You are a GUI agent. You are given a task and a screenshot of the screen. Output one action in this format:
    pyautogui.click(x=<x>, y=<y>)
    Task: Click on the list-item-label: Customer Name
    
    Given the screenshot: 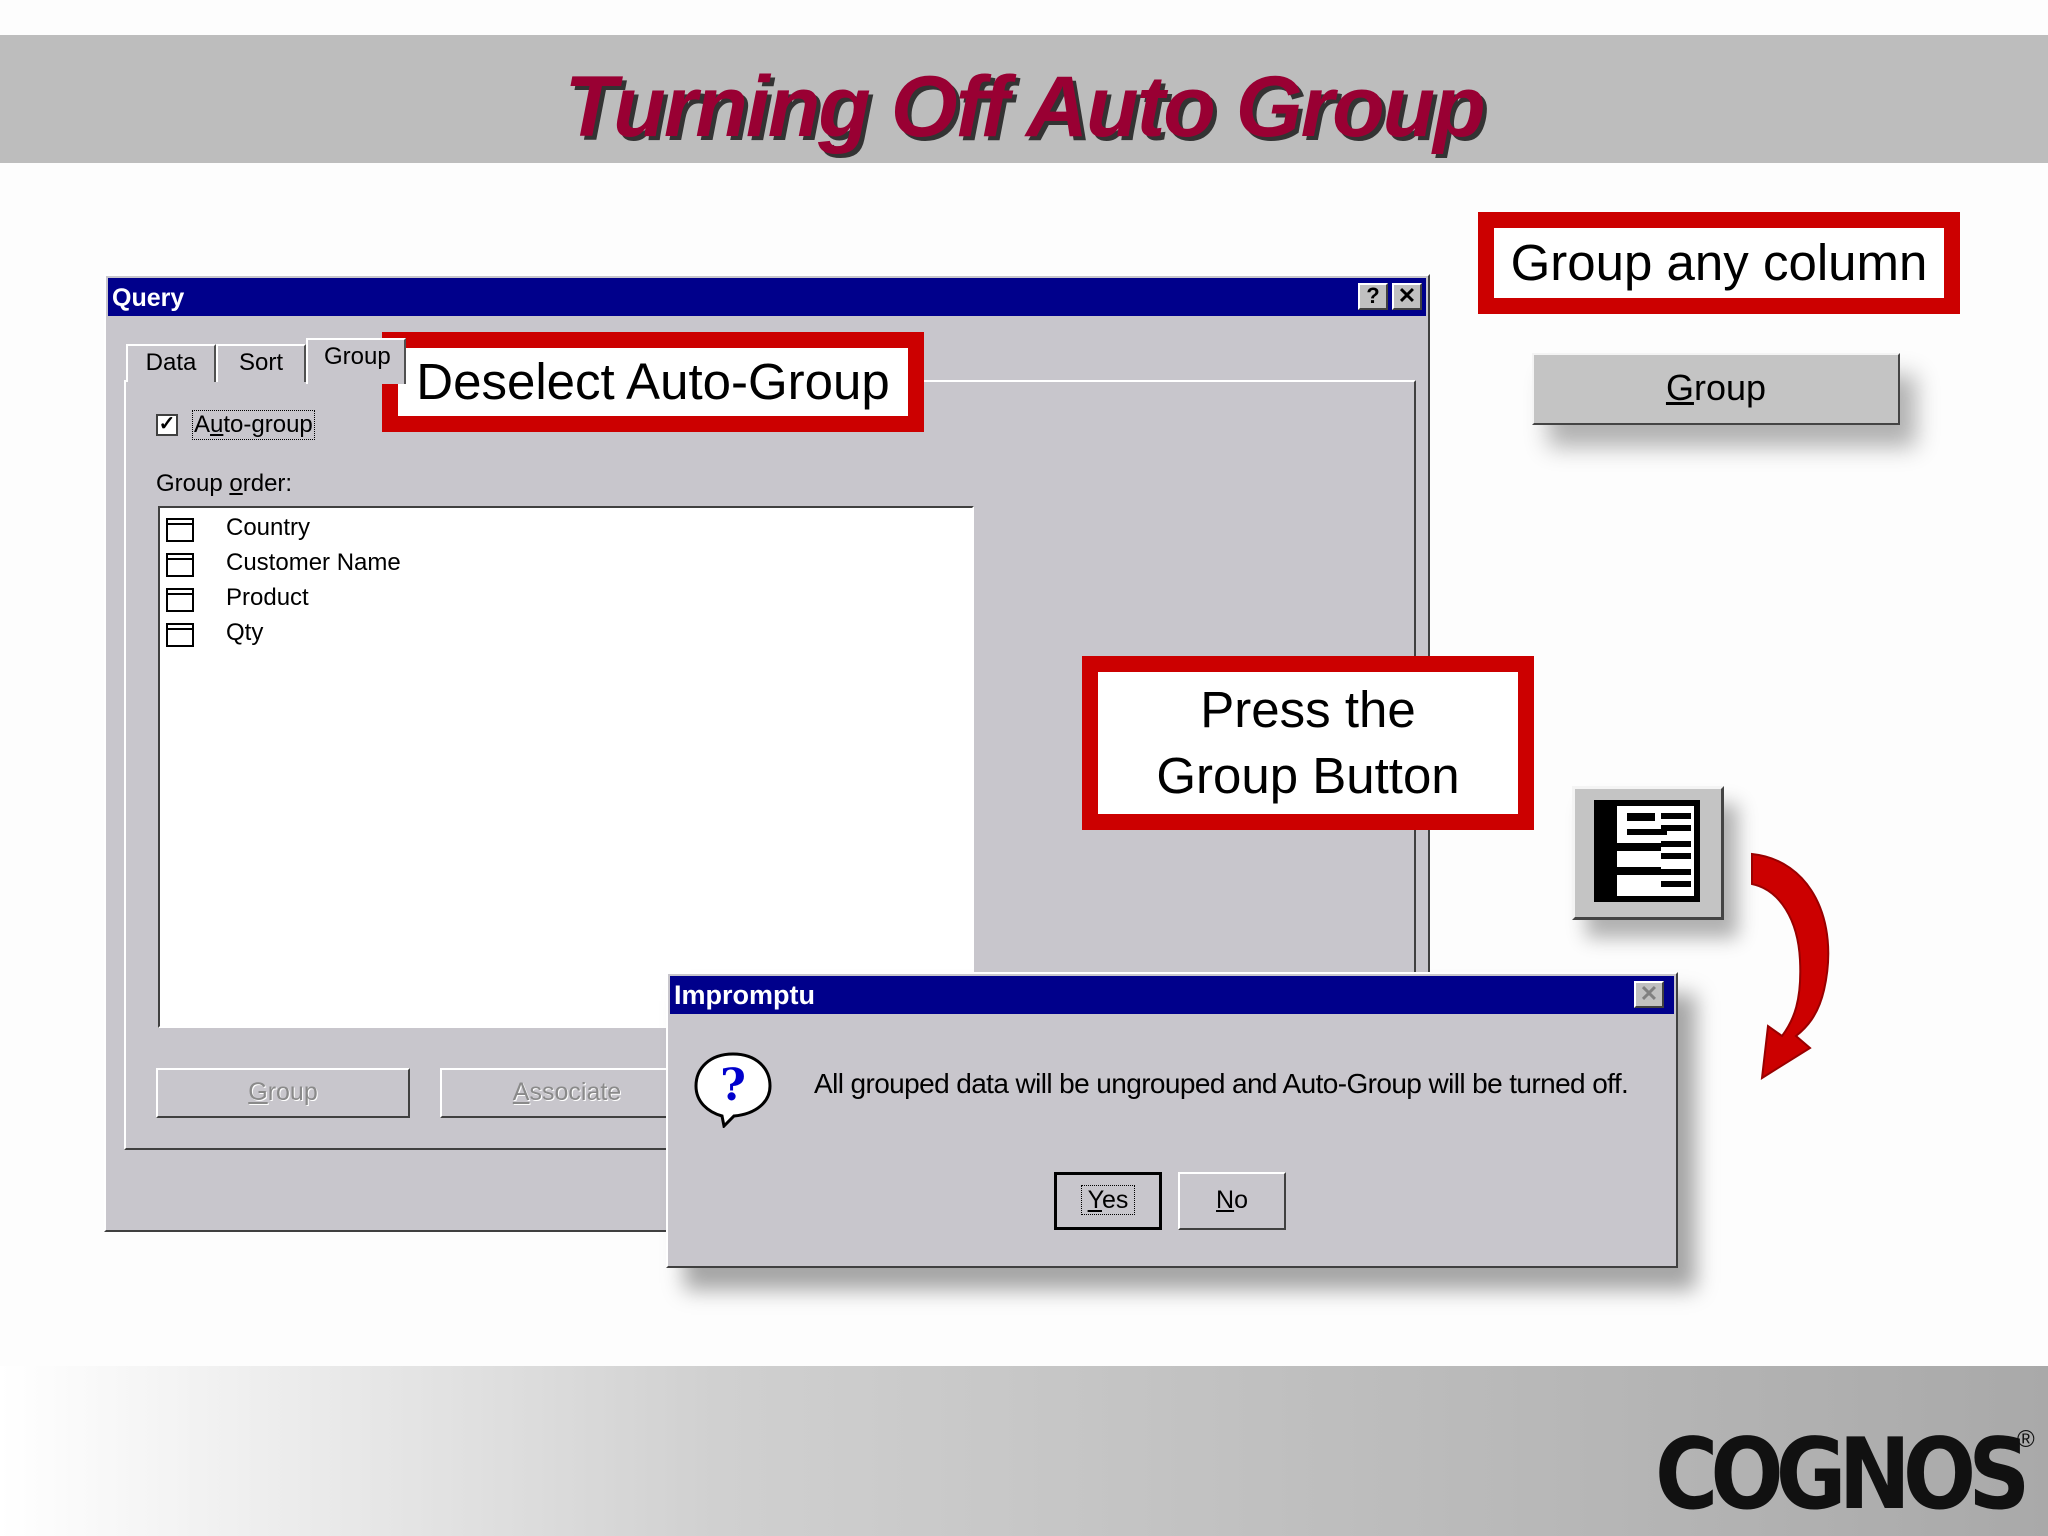 What is the action you would take?
    pyautogui.click(x=313, y=562)
    